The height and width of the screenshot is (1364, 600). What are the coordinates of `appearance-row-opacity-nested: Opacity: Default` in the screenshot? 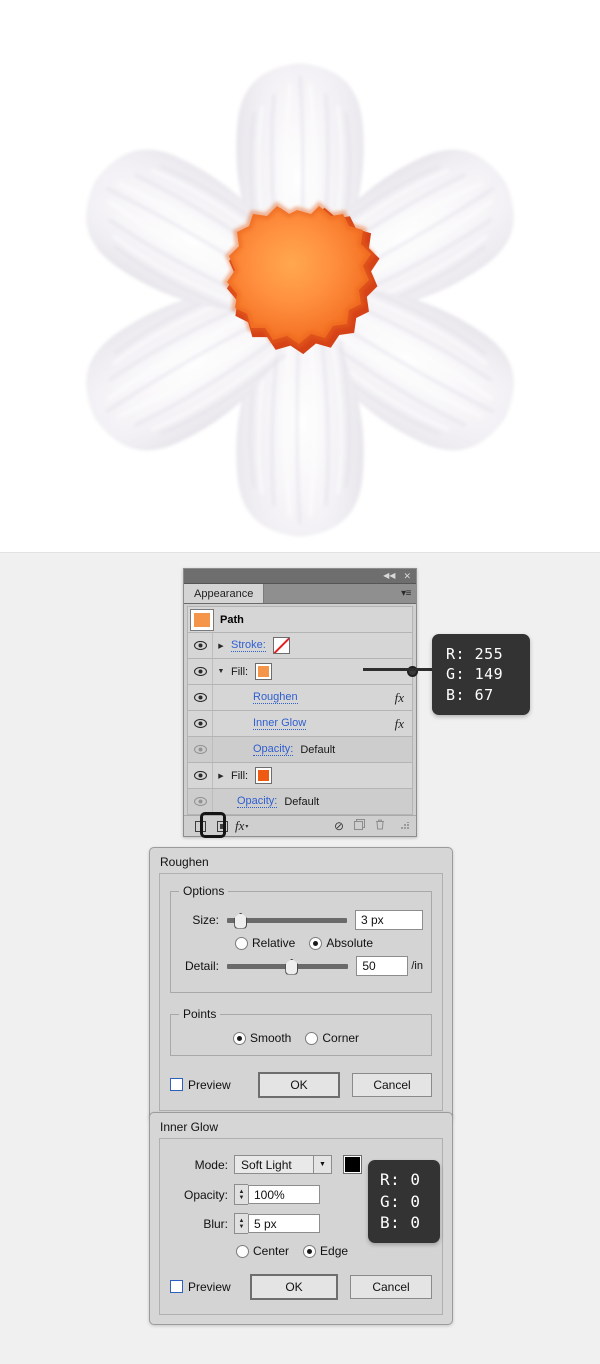 It's located at (300, 750).